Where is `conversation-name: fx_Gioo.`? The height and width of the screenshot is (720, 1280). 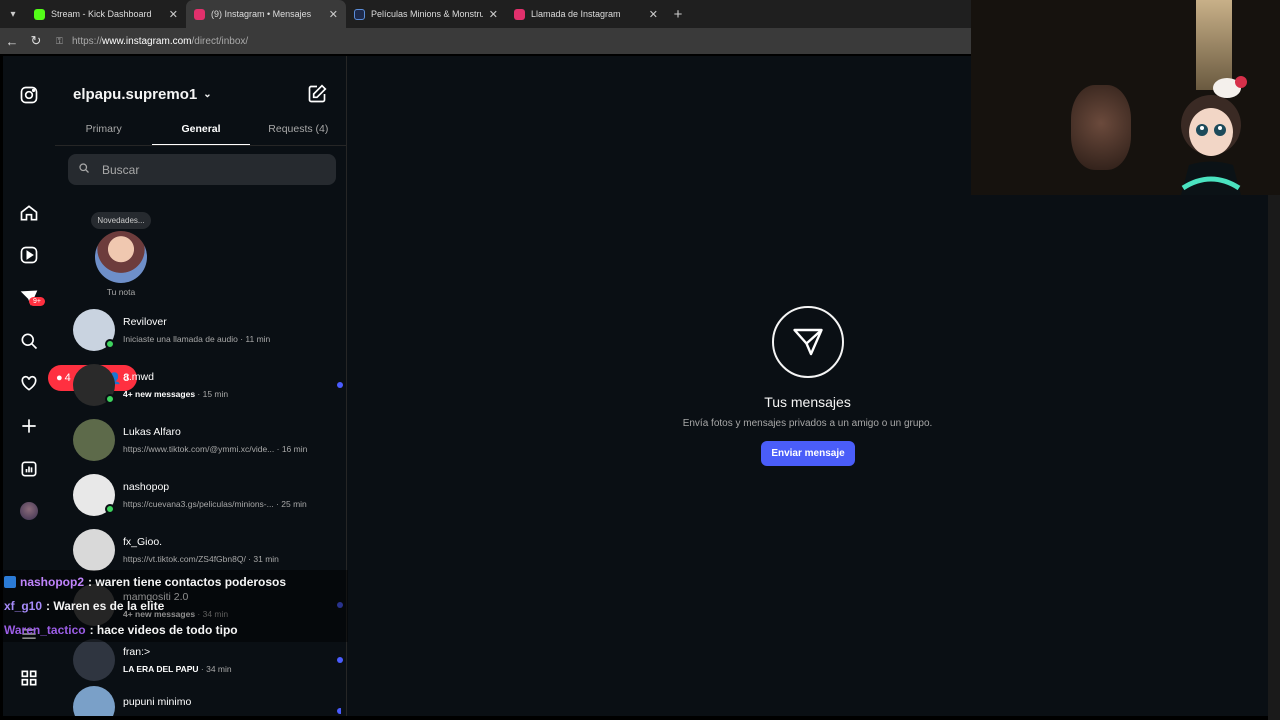
conversation-name: fx_Gioo. is located at coordinates (143, 542).